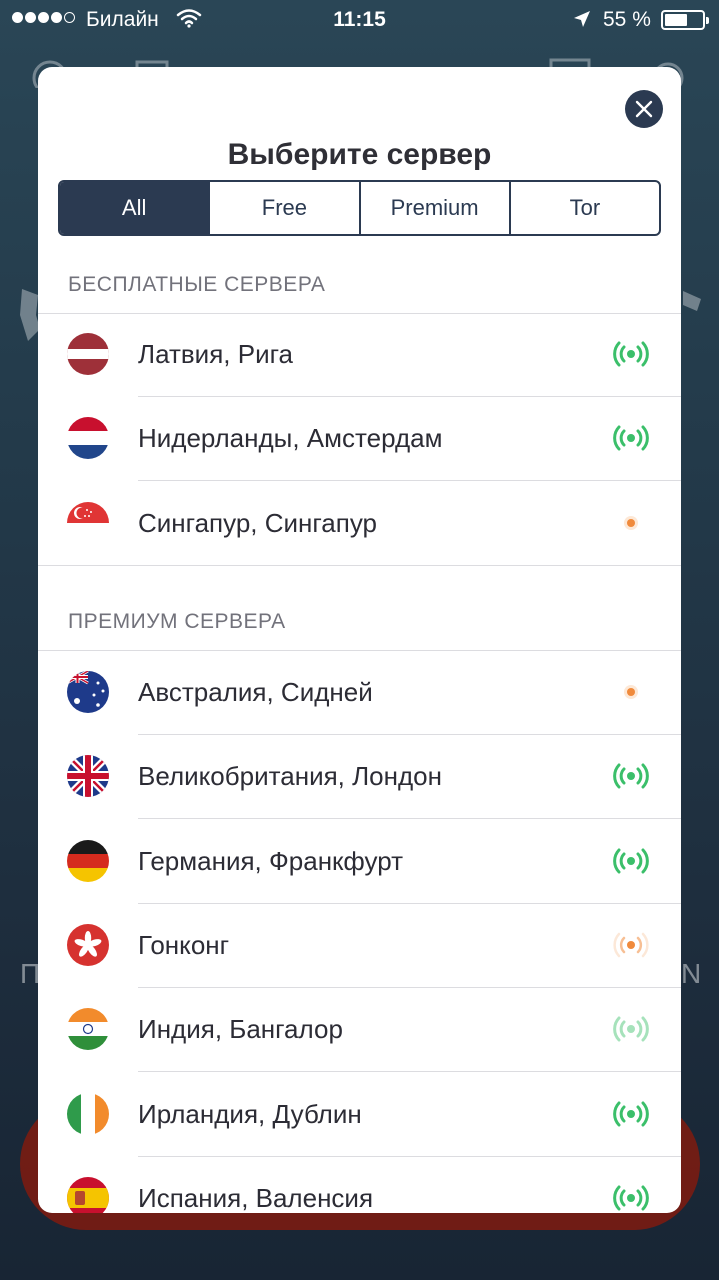 Image resolution: width=719 pixels, height=1280 pixels. I want to click on tab-premium: Premium, so click(436, 208).